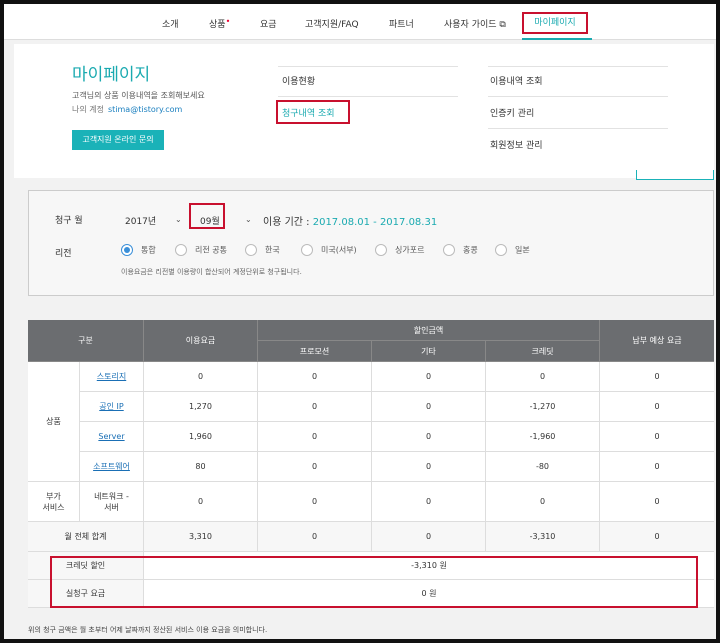 Image resolution: width=720 pixels, height=643 pixels. What do you see at coordinates (429, 537) in the screenshot?
I see `total-etc: 0` at bounding box center [429, 537].